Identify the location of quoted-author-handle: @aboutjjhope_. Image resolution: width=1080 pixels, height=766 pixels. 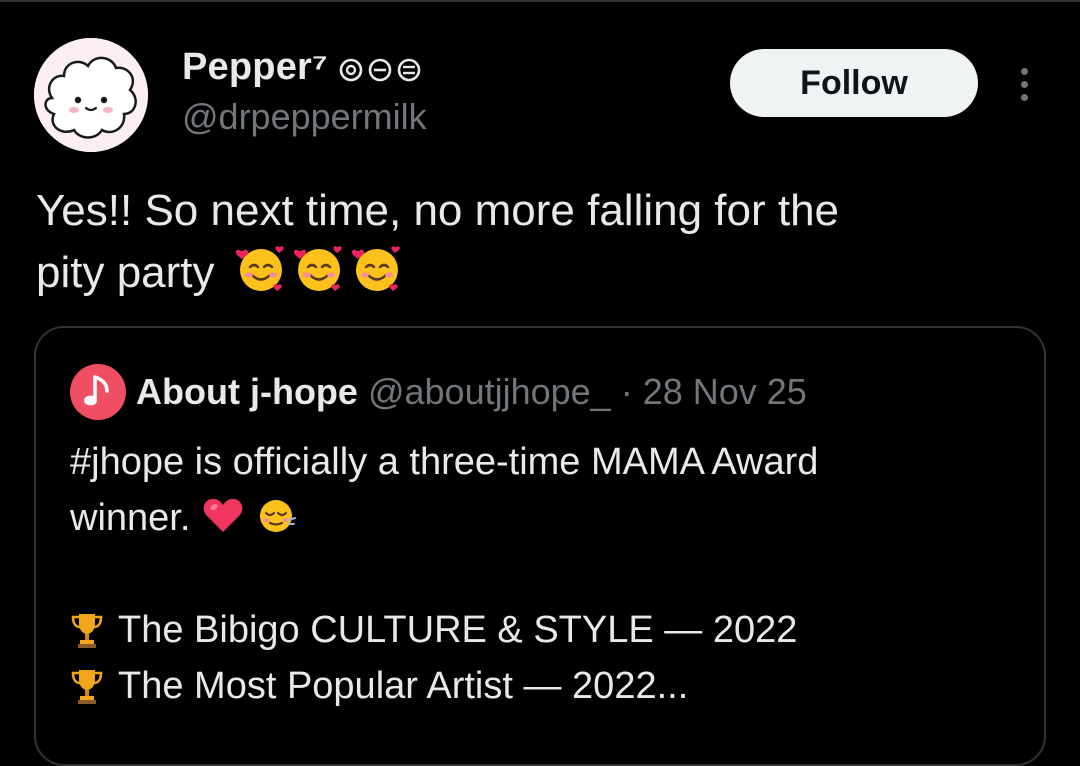
(489, 392).